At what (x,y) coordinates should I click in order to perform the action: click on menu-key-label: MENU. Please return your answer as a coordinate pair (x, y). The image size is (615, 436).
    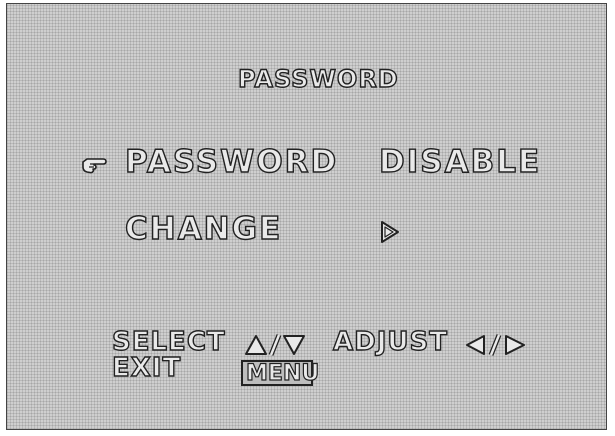
    Looking at the image, I should click on (282, 373).